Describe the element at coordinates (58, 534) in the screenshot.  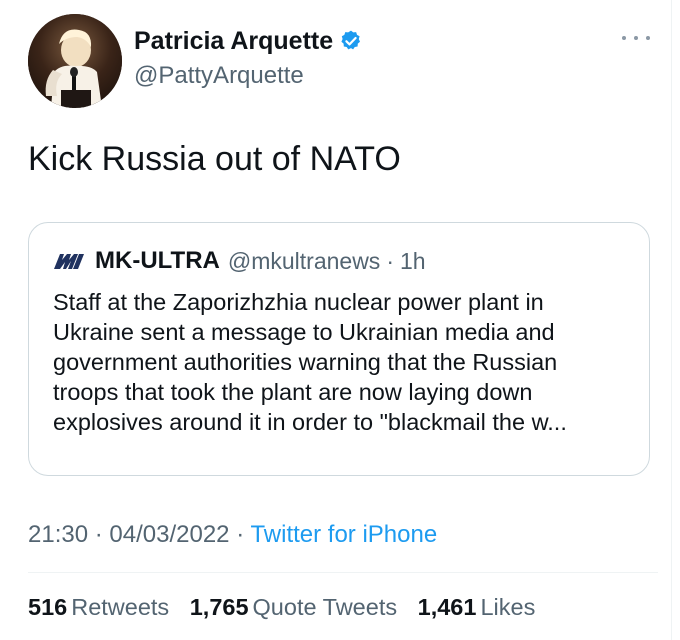
I see `tweet-time: 21:30` at that location.